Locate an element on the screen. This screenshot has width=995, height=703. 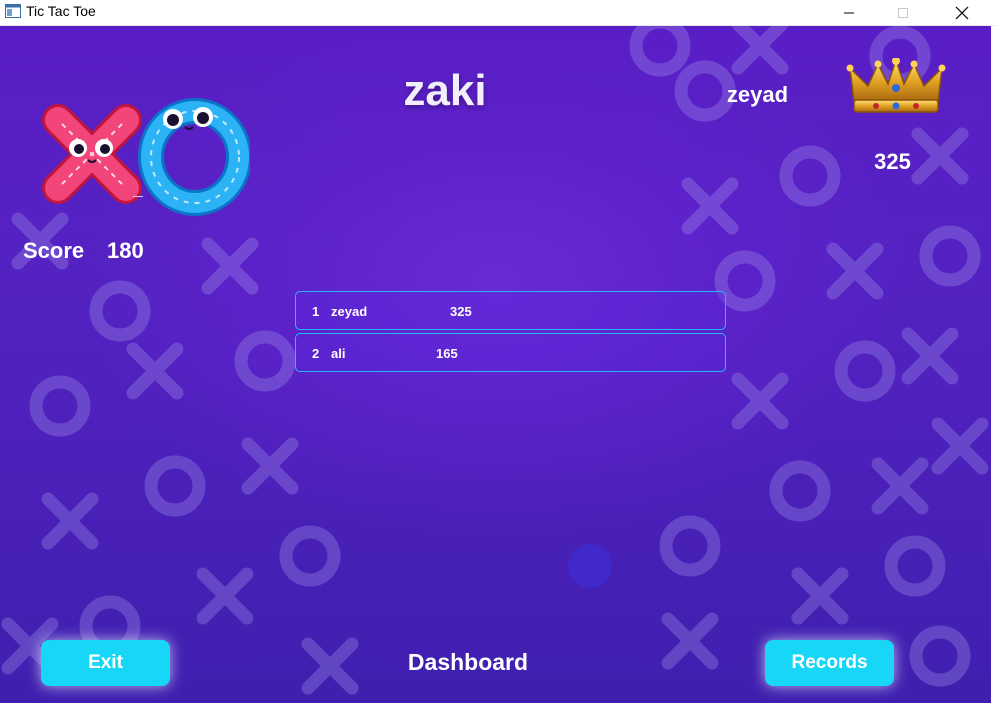
minimize-button is located at coordinates (849, 12).